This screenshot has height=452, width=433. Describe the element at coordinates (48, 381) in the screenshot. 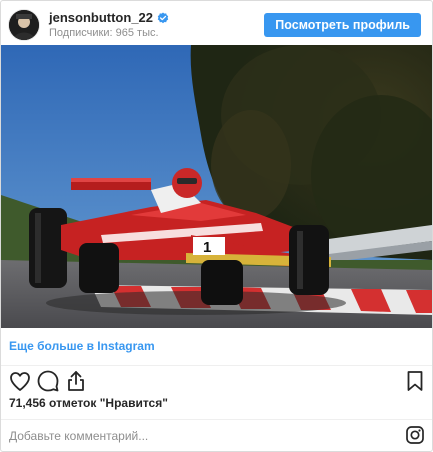

I see `comment-bubble-icon` at that location.